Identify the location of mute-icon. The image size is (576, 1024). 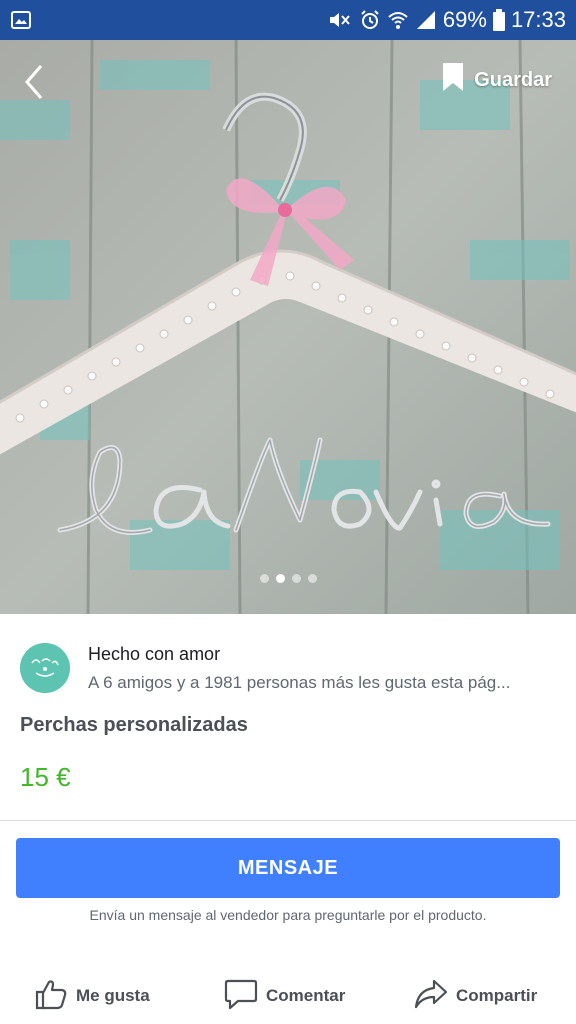
(340, 20).